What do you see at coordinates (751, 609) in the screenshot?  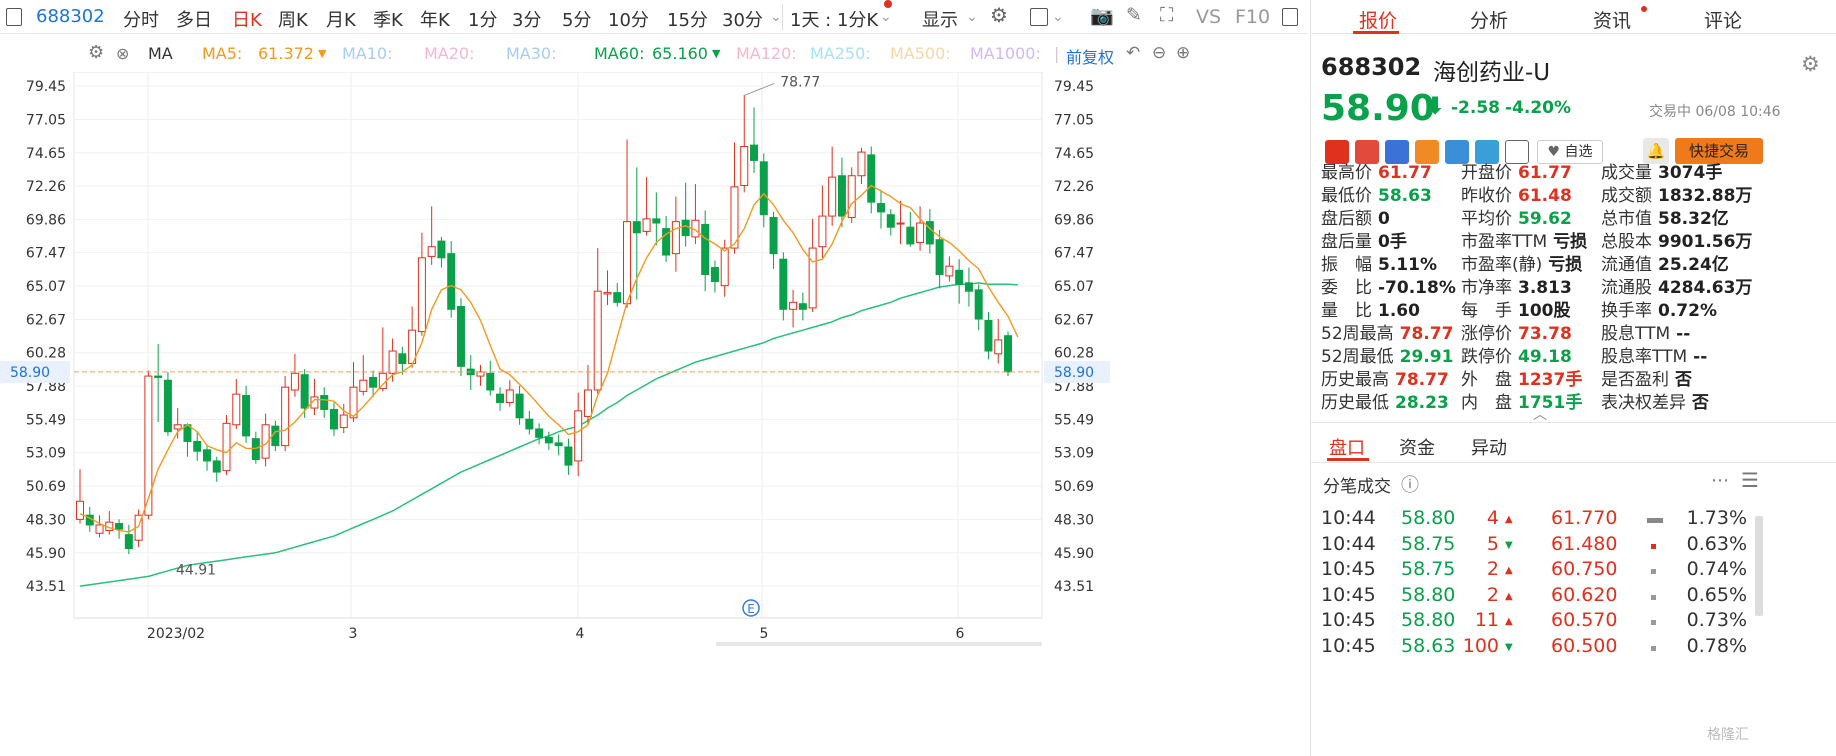 I see `event-e-label: E` at bounding box center [751, 609].